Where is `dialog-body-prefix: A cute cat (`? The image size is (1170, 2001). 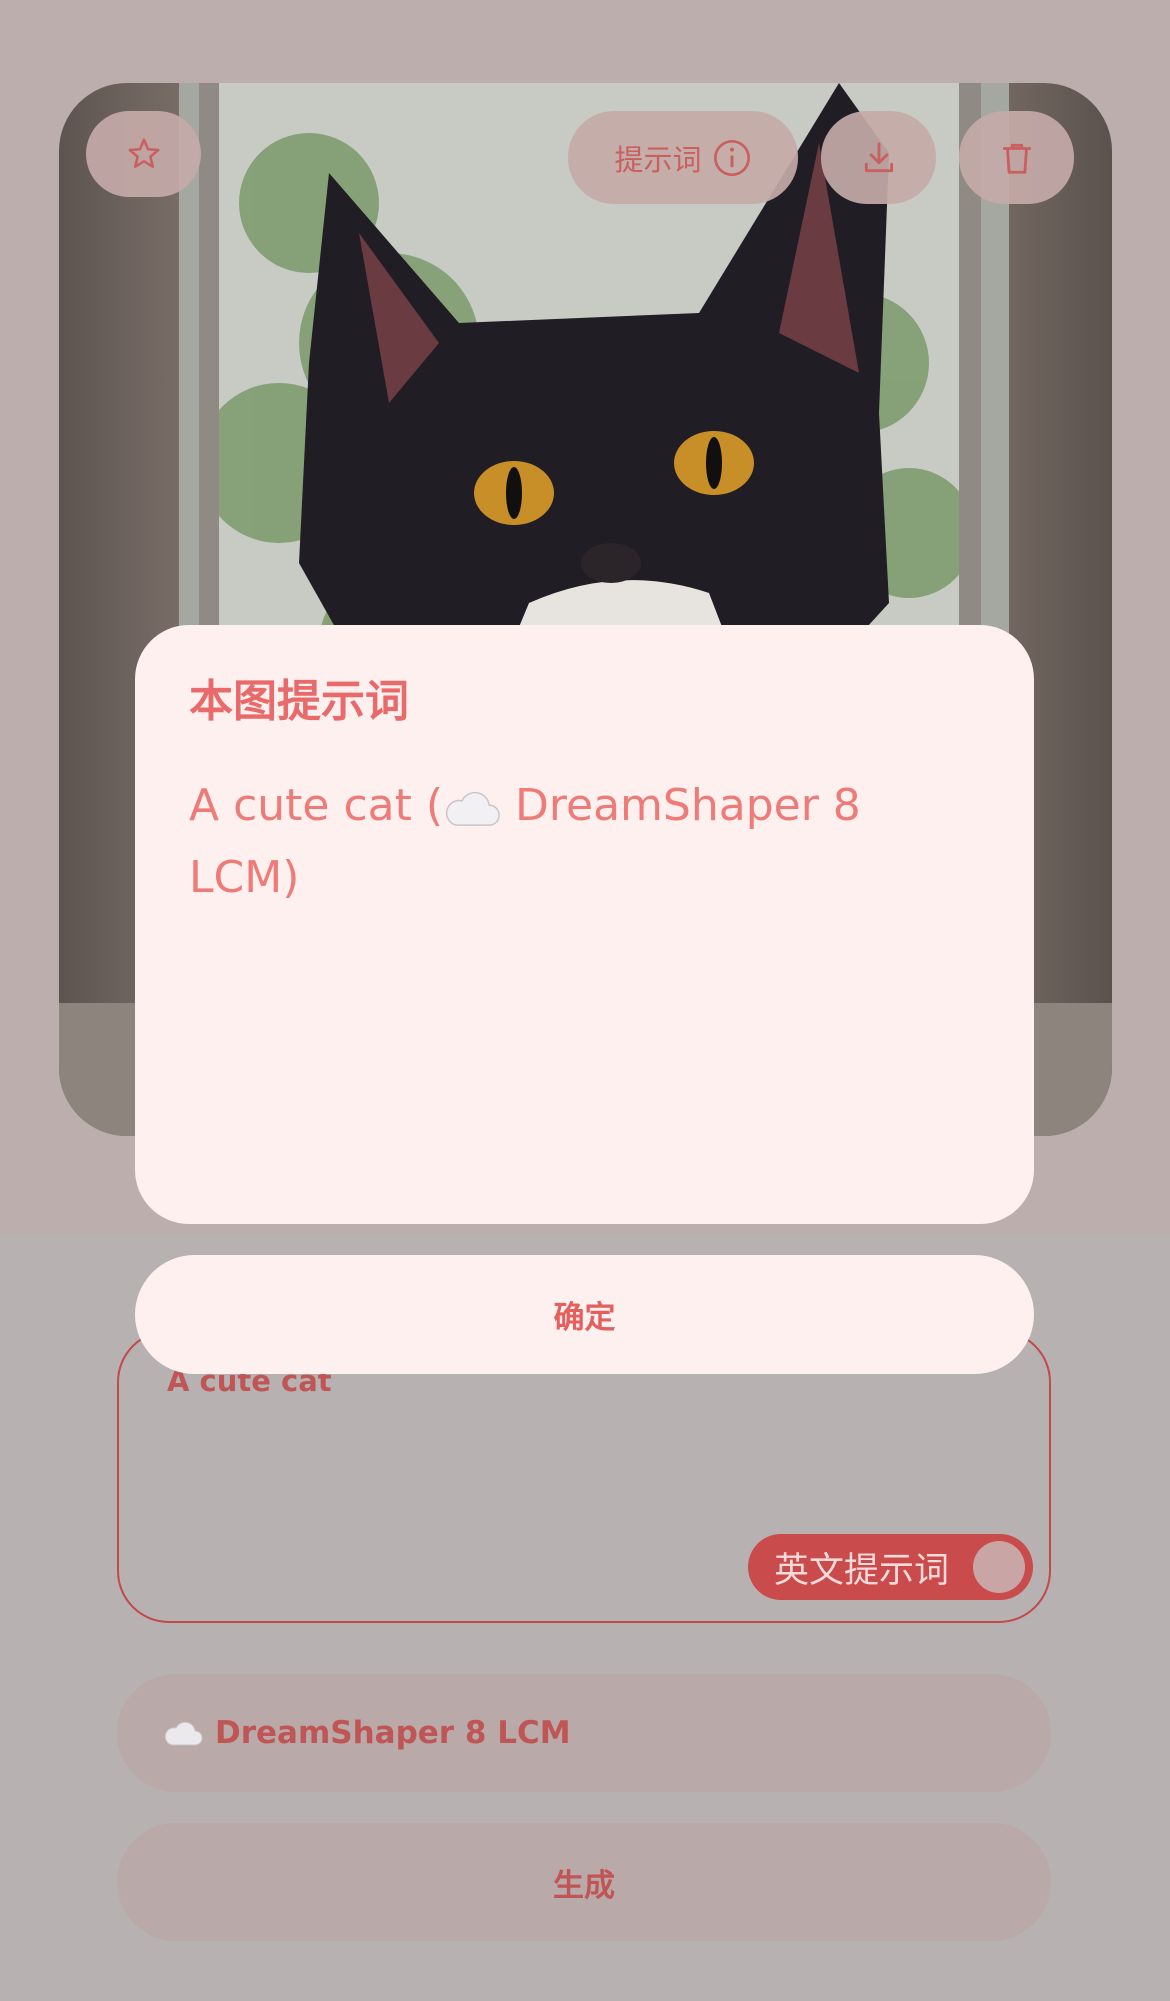
dialog-body-prefix: A cute cat ( is located at coordinates (316, 805).